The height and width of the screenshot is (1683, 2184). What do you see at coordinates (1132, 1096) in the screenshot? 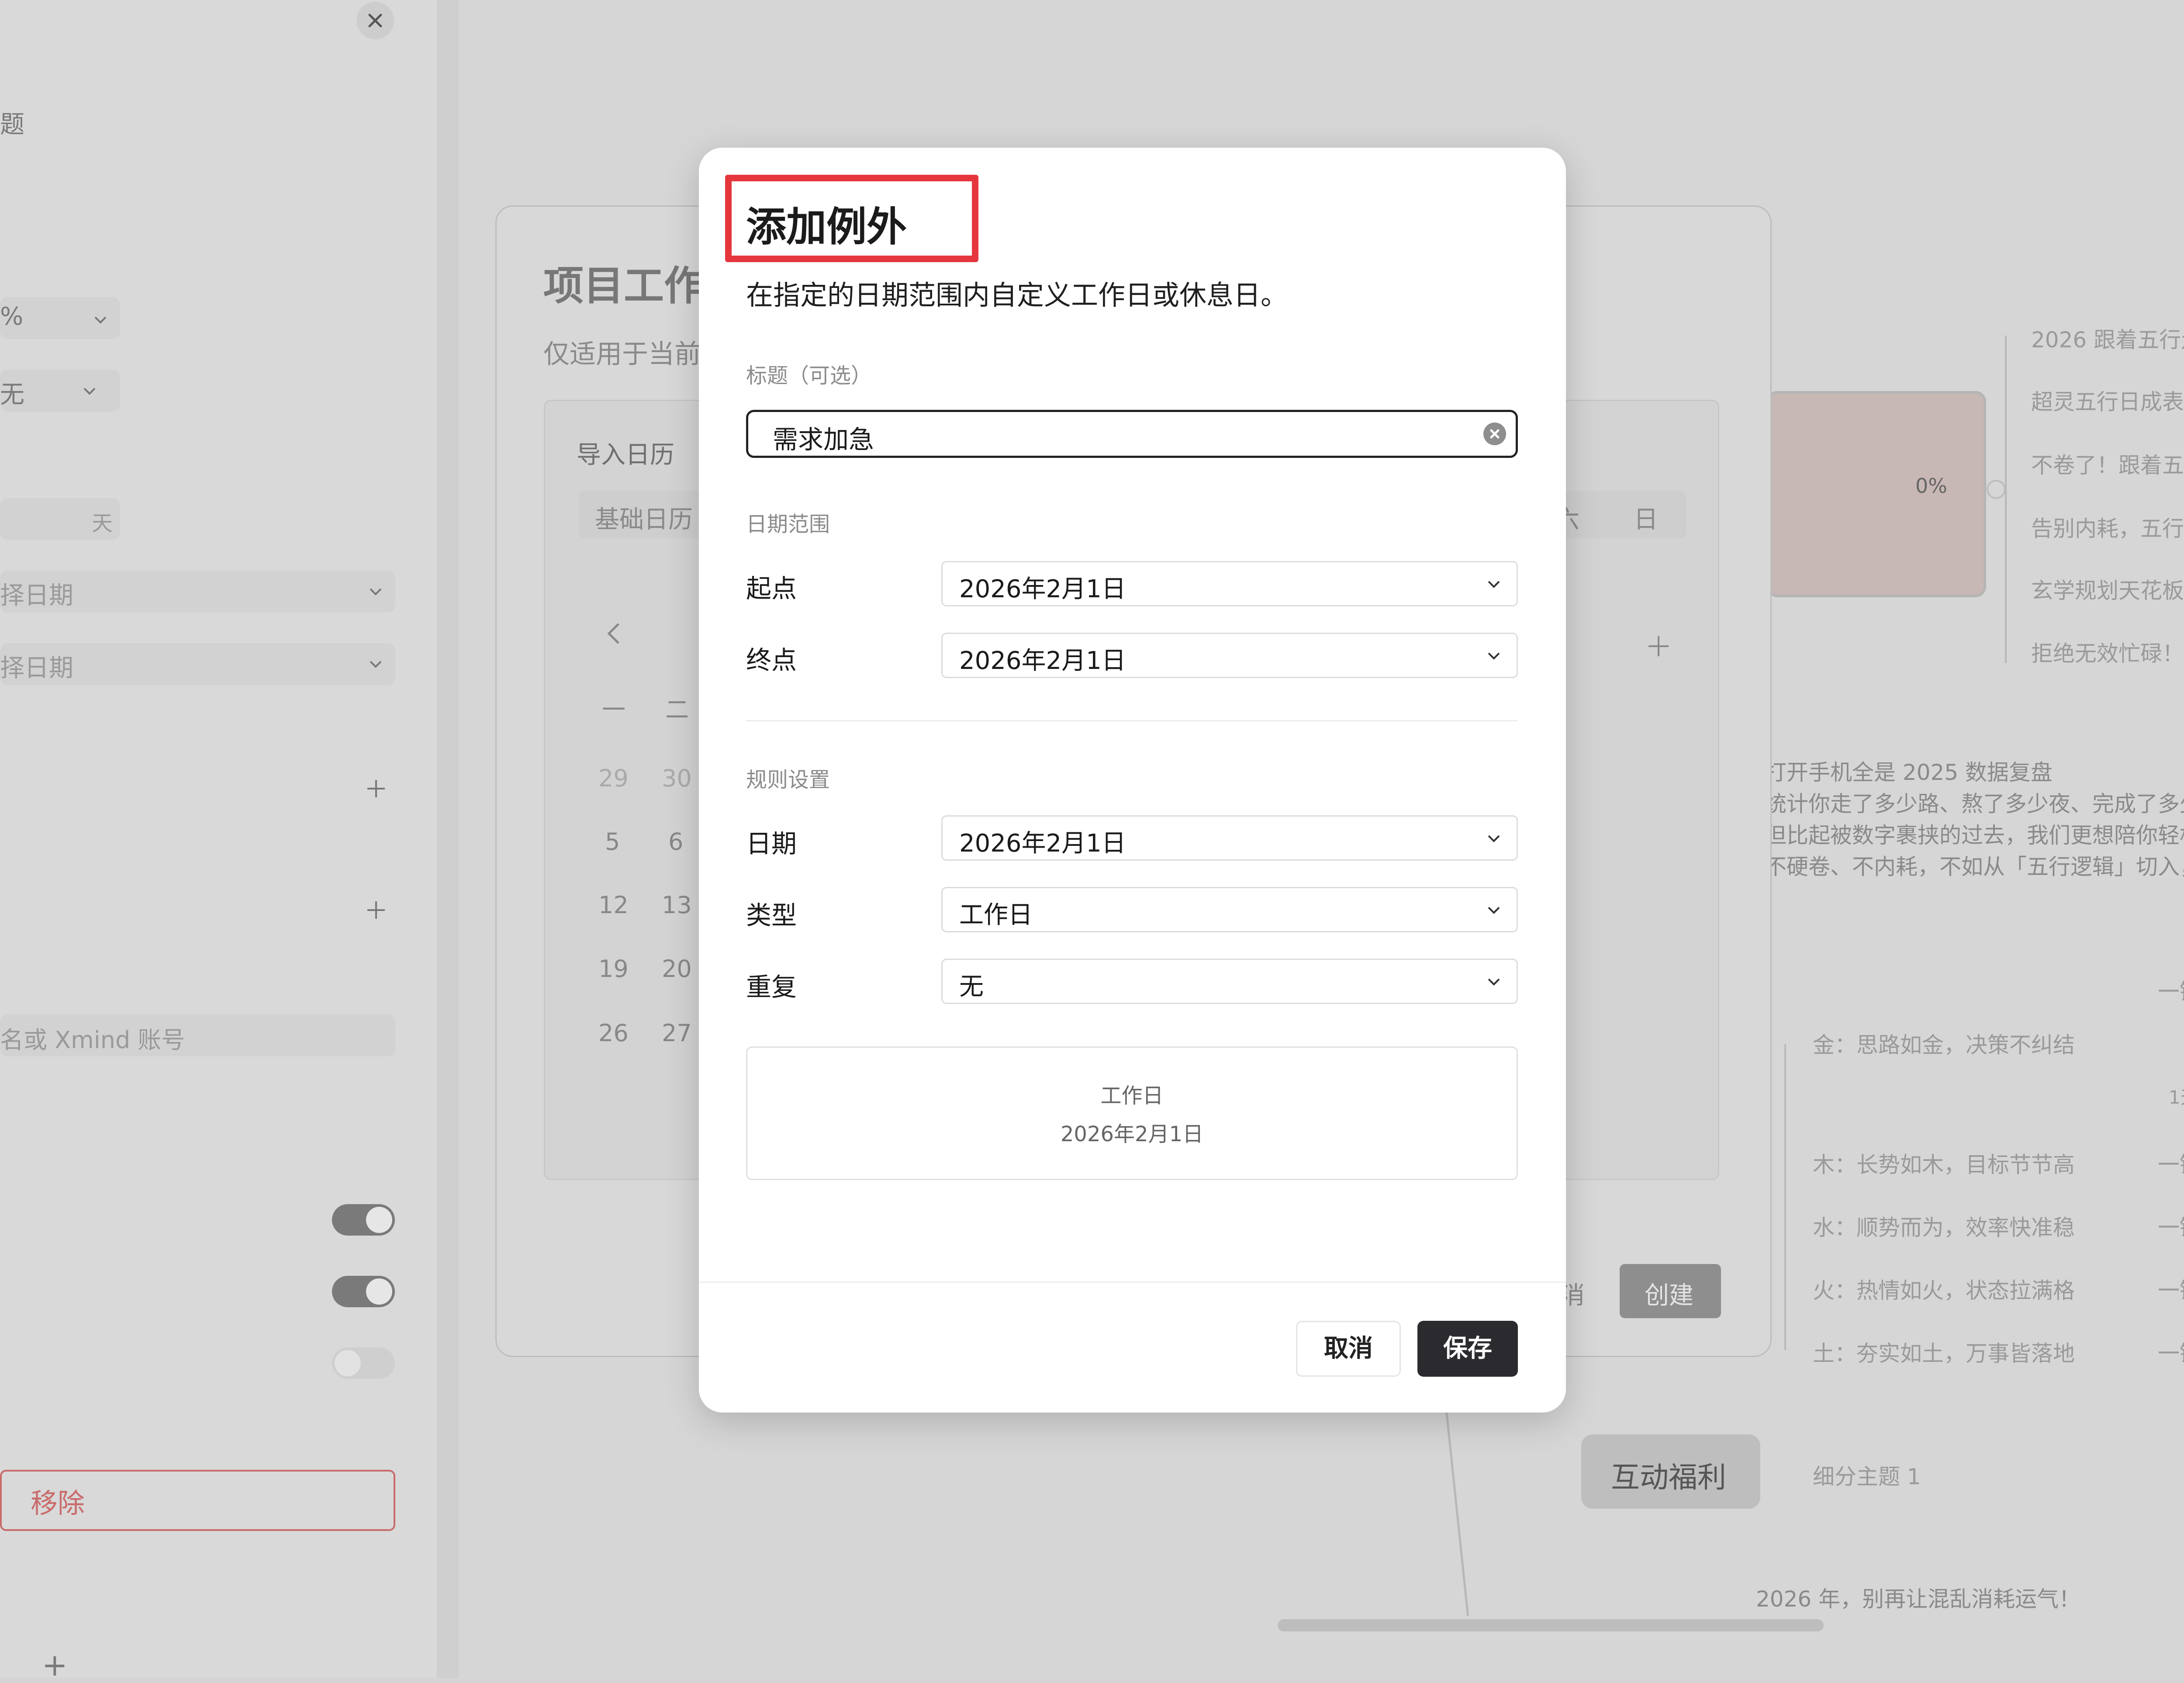
I see `preview-type: 工作日` at bounding box center [1132, 1096].